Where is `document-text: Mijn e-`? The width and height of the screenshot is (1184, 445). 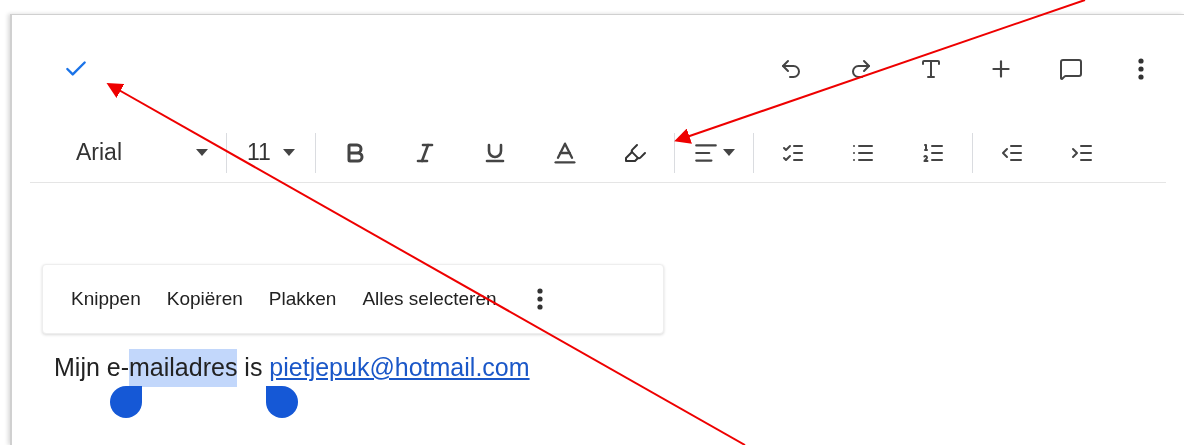
document-text: Mijn e- is located at coordinates (91, 367).